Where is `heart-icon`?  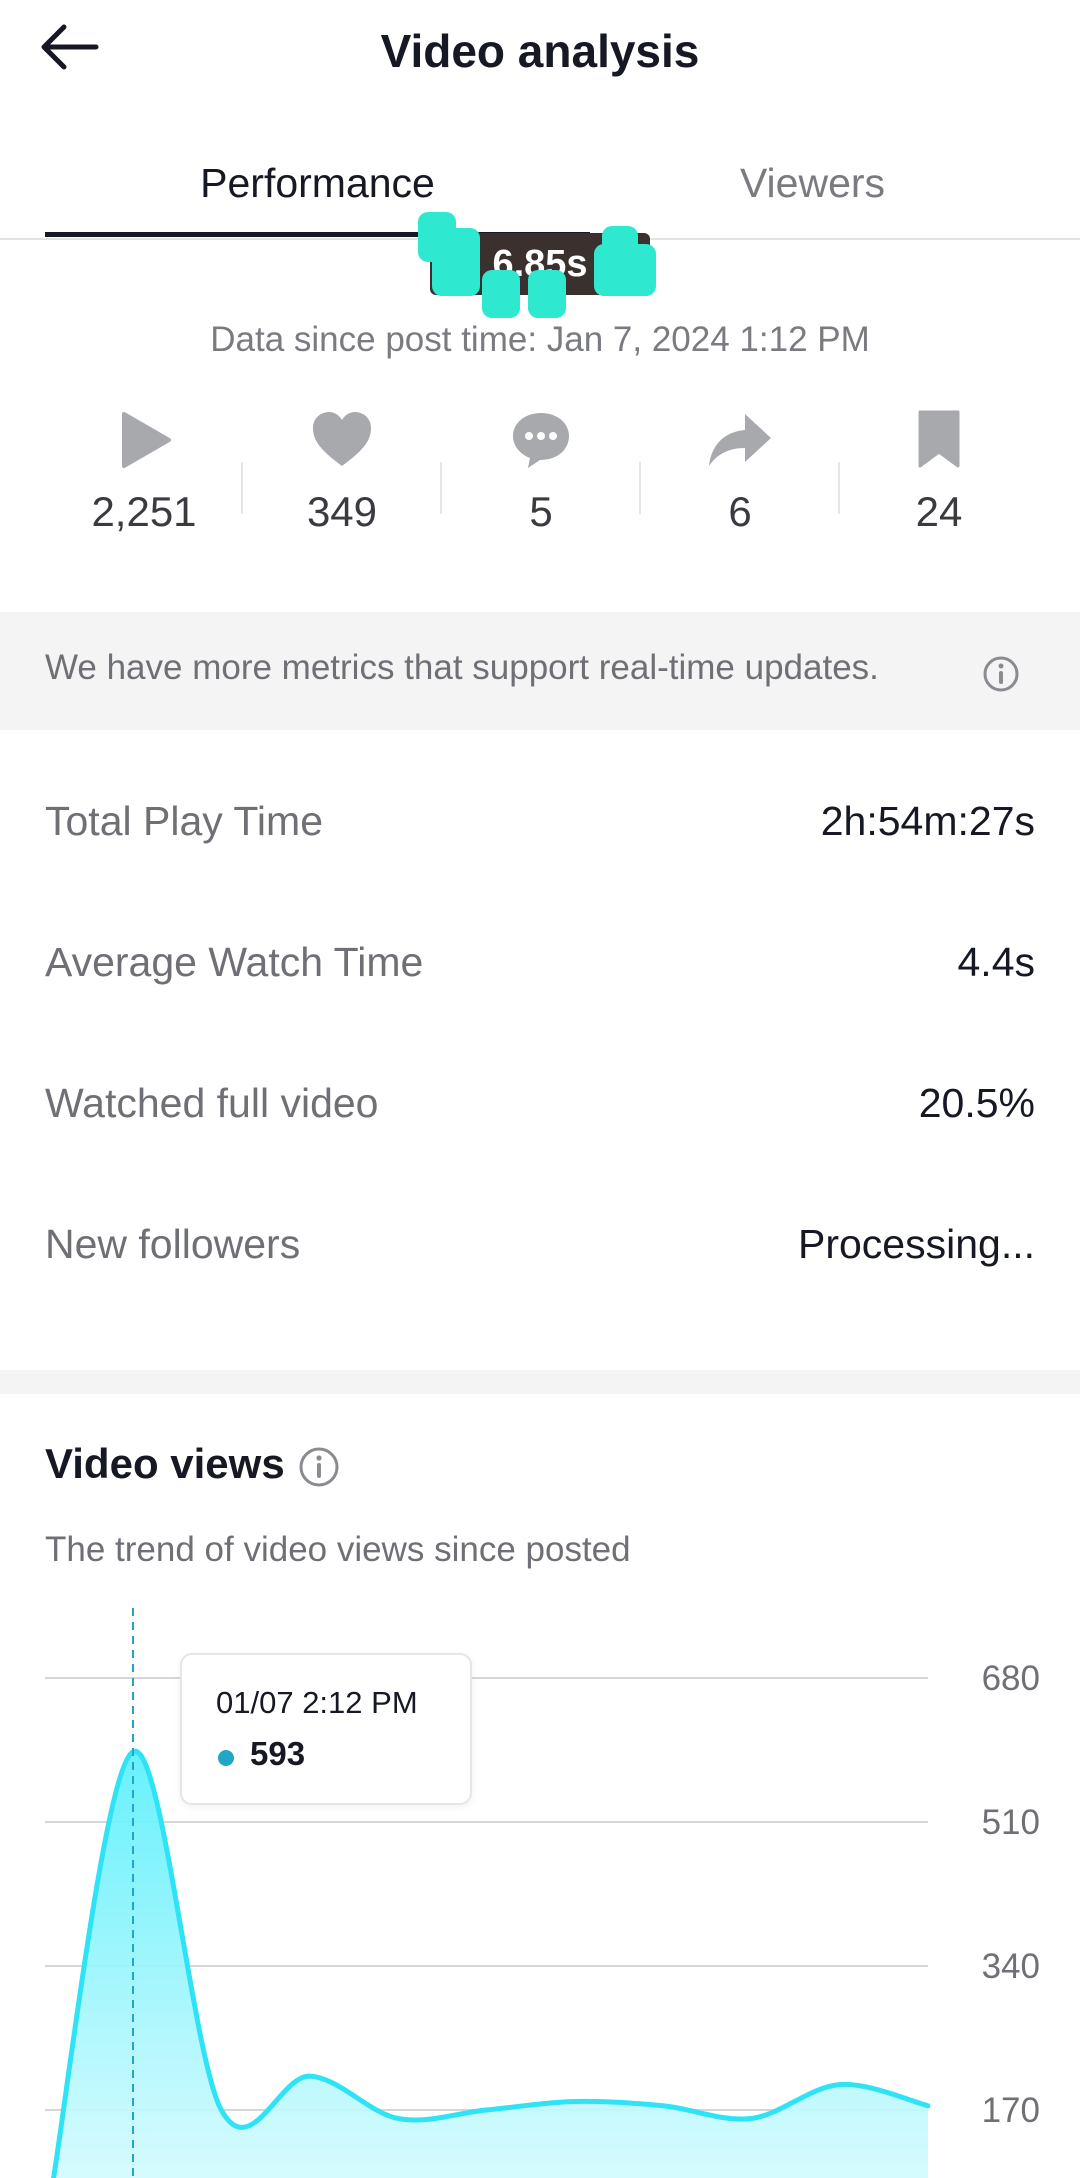 heart-icon is located at coordinates (342, 439).